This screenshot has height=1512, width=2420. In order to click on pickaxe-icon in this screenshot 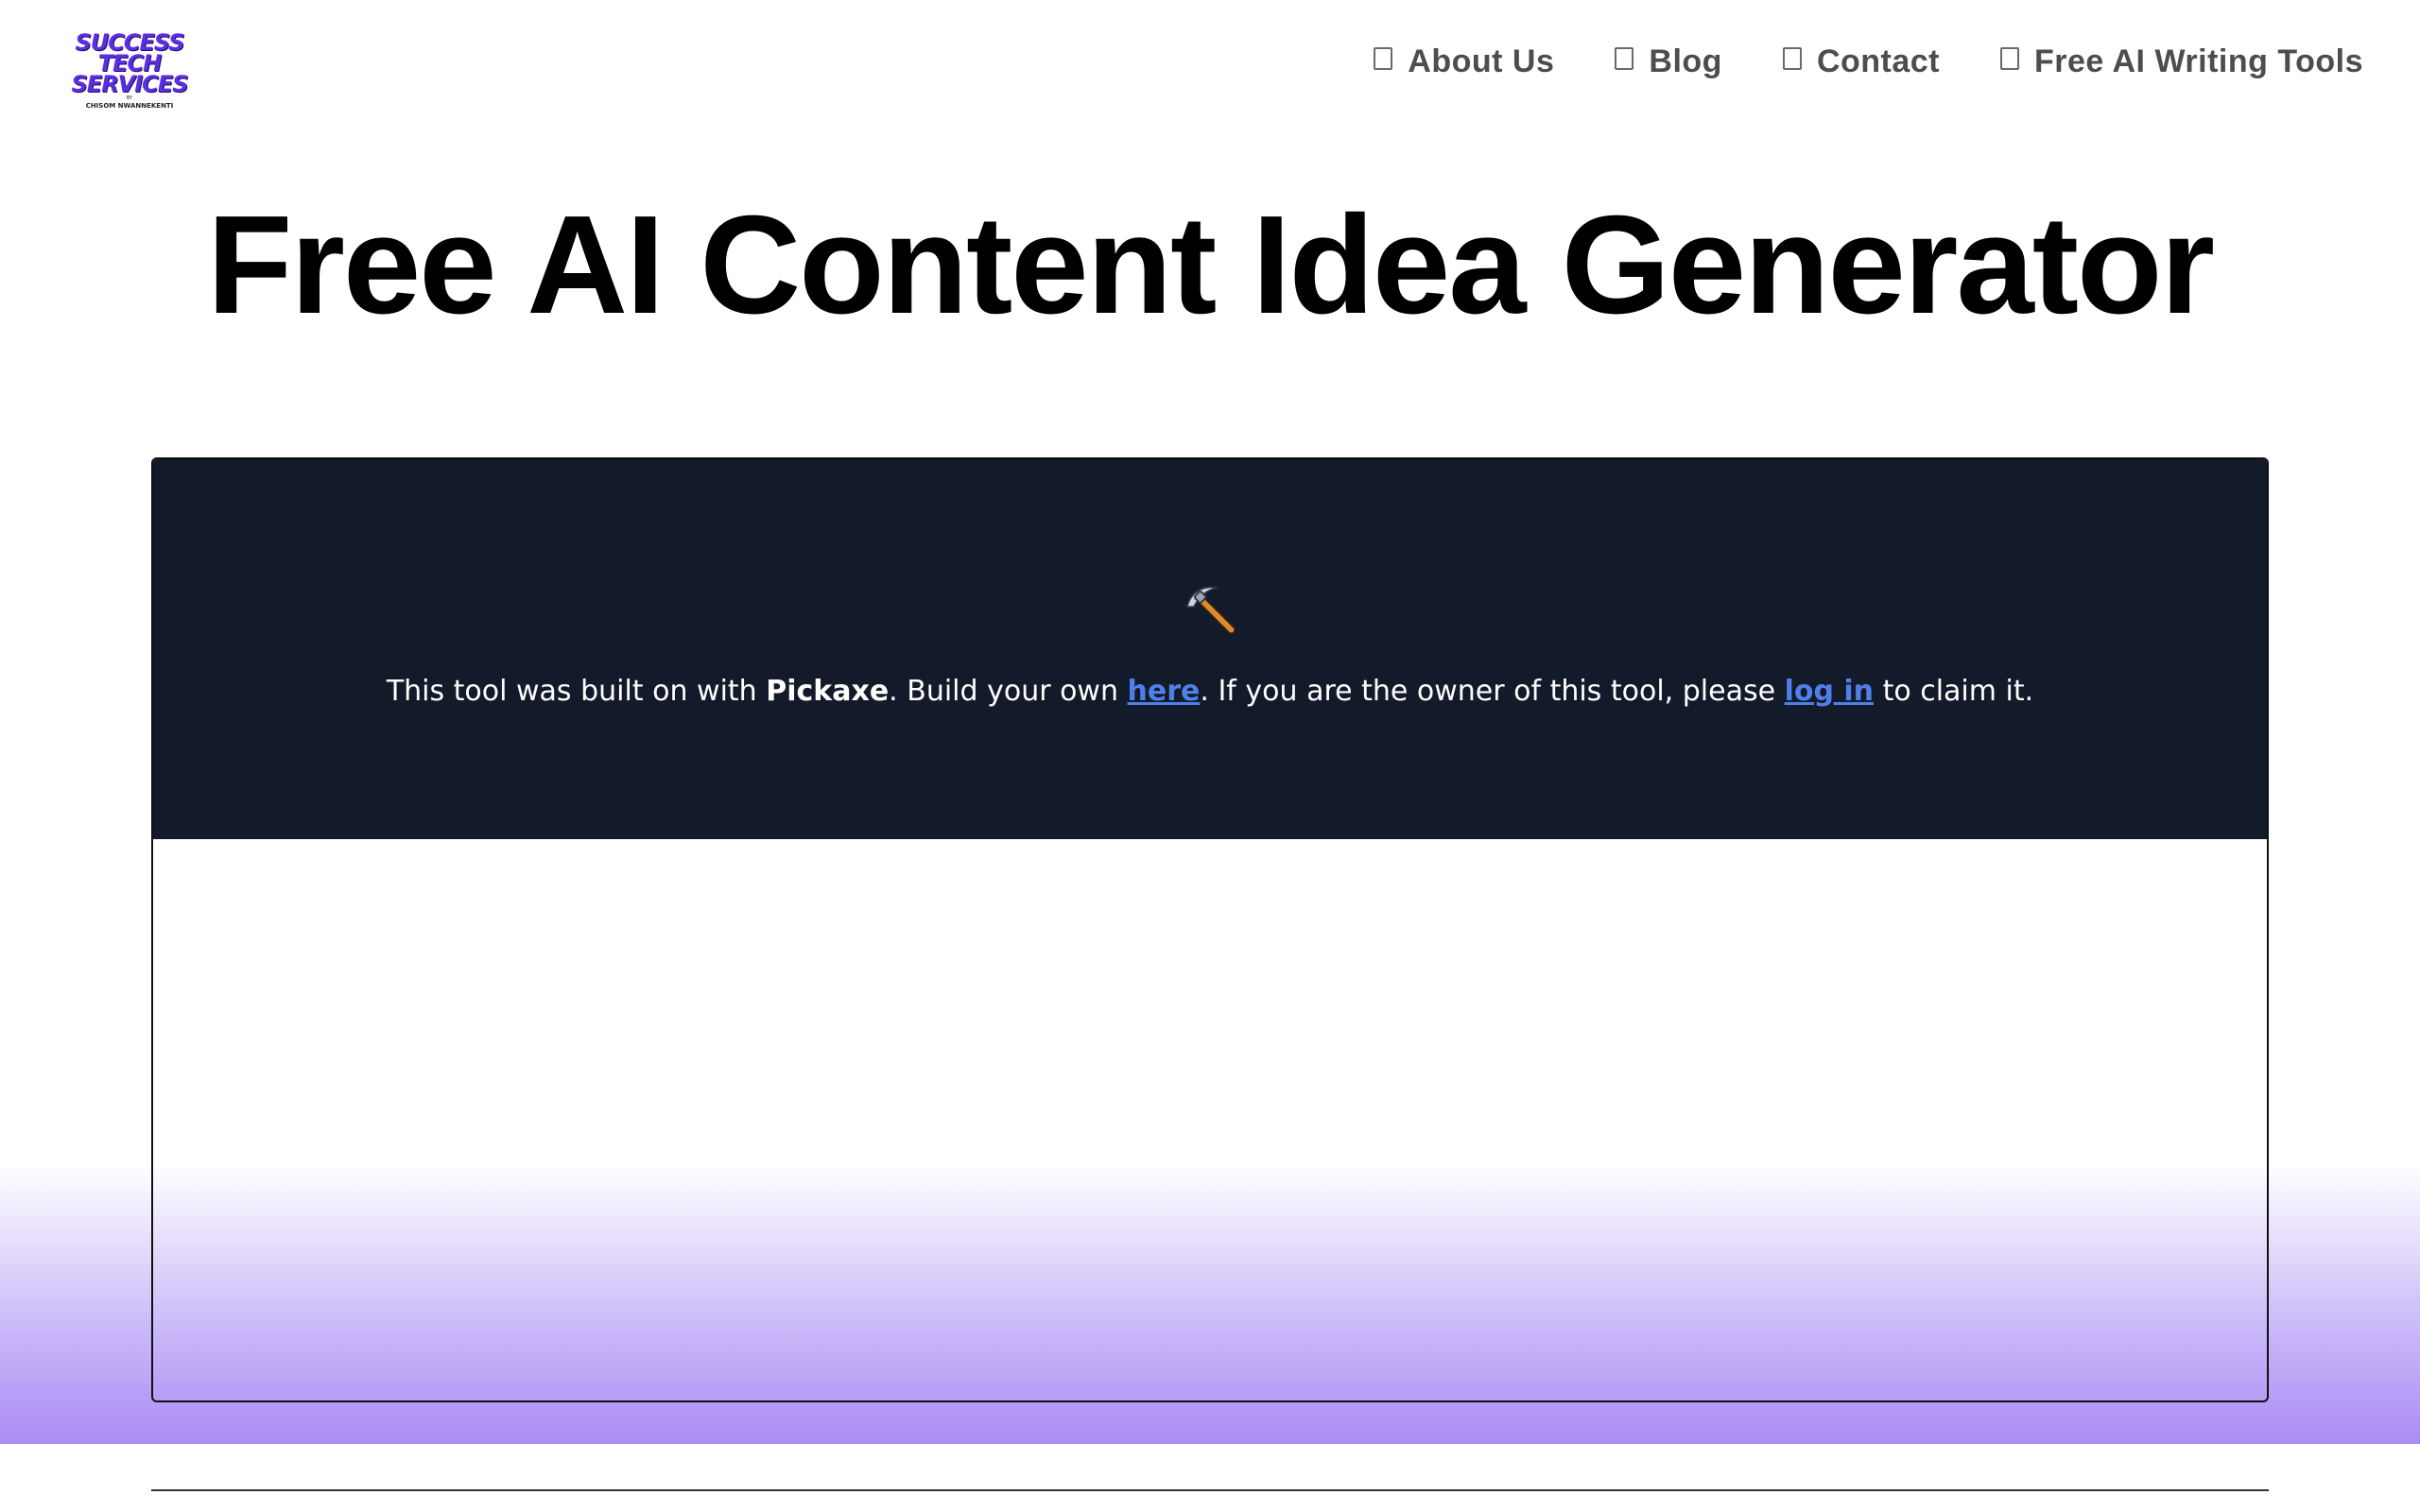, I will do `click(1210, 610)`.